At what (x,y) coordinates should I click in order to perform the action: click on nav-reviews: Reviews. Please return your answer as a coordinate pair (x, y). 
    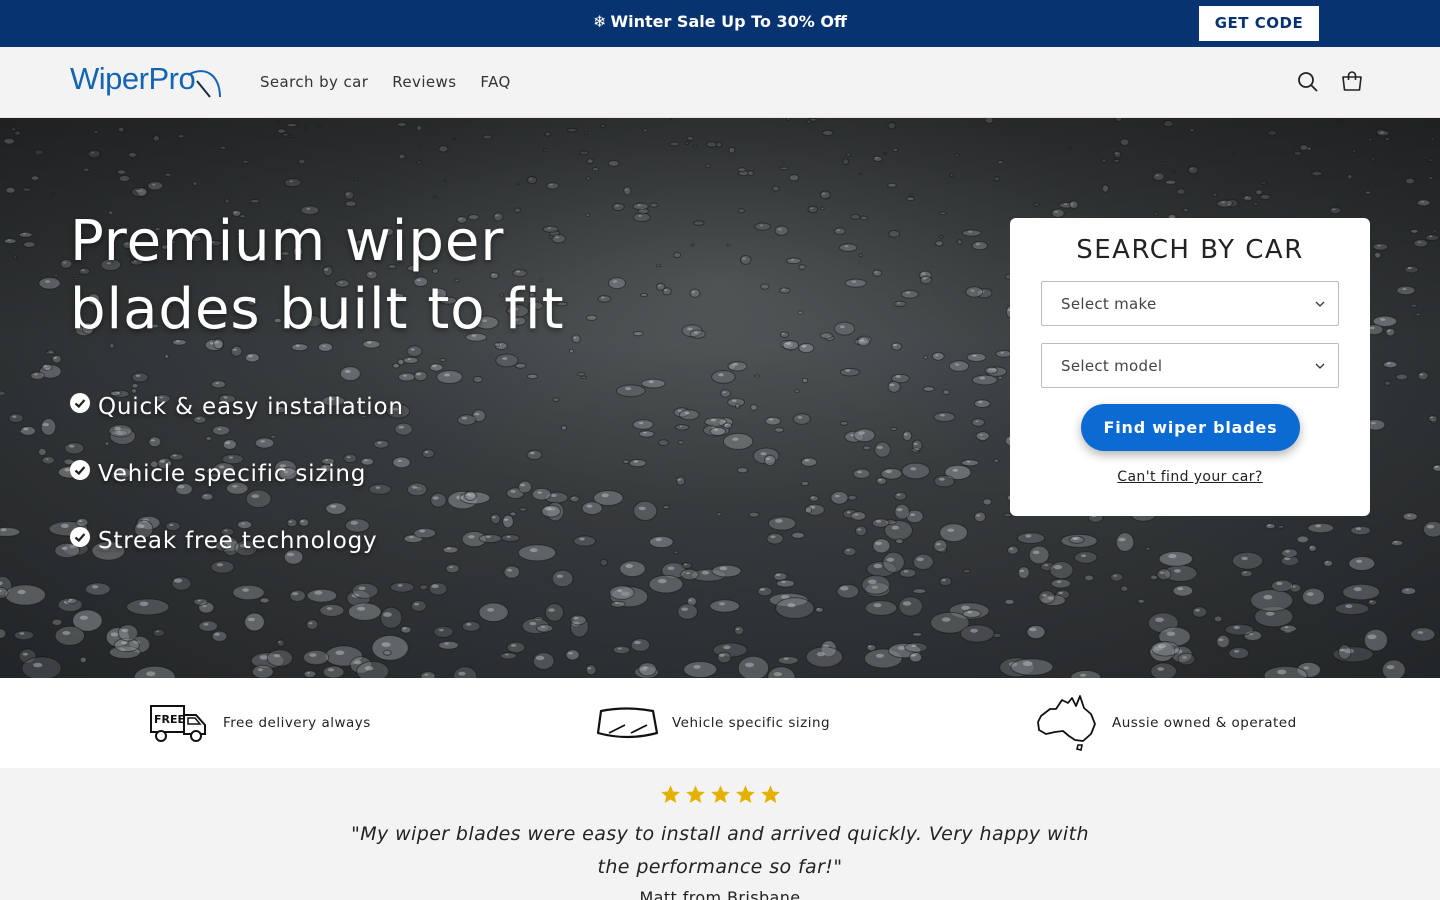
    Looking at the image, I should click on (424, 82).